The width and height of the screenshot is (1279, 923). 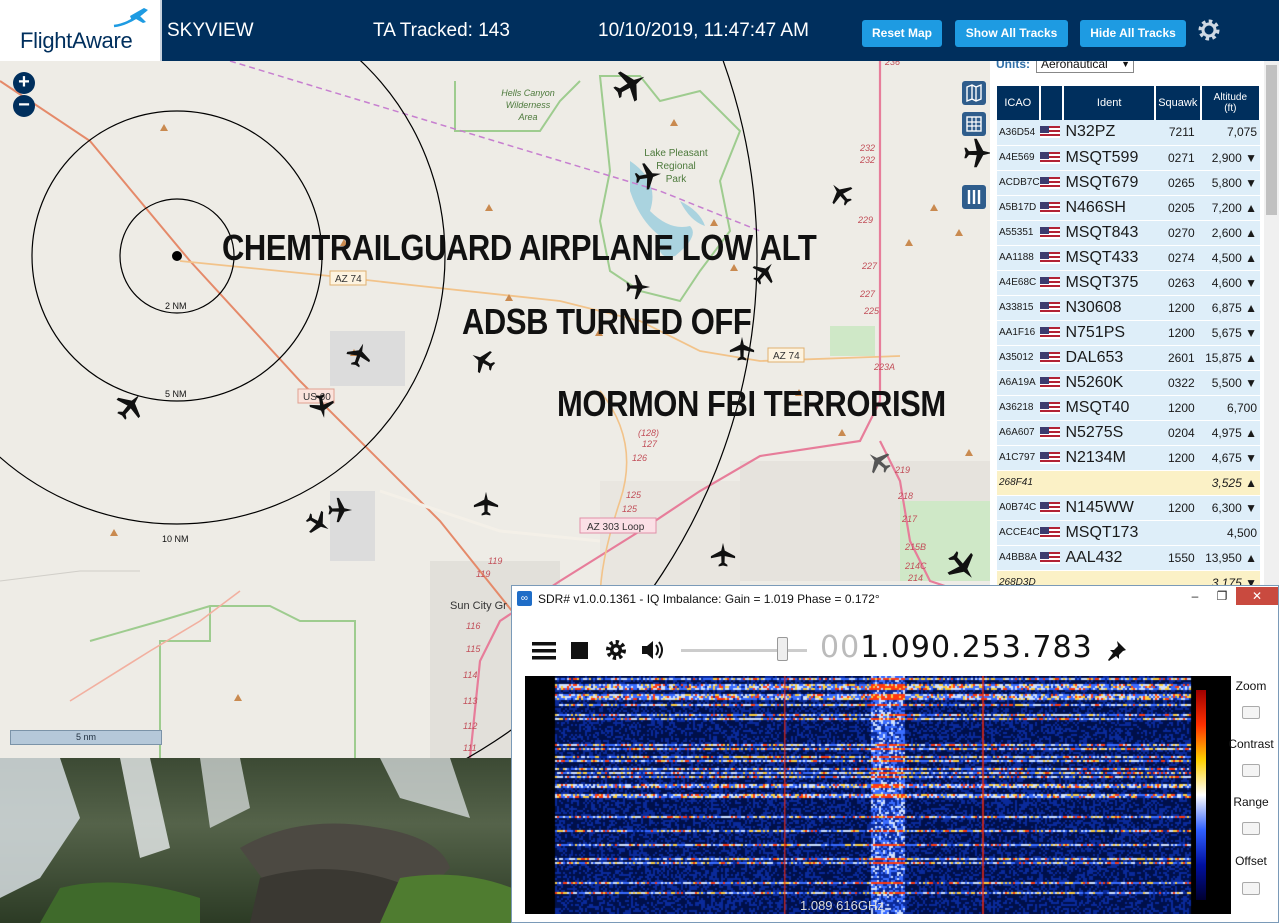 What do you see at coordinates (24, 106) in the screenshot?
I see `zoom-out-button: −` at bounding box center [24, 106].